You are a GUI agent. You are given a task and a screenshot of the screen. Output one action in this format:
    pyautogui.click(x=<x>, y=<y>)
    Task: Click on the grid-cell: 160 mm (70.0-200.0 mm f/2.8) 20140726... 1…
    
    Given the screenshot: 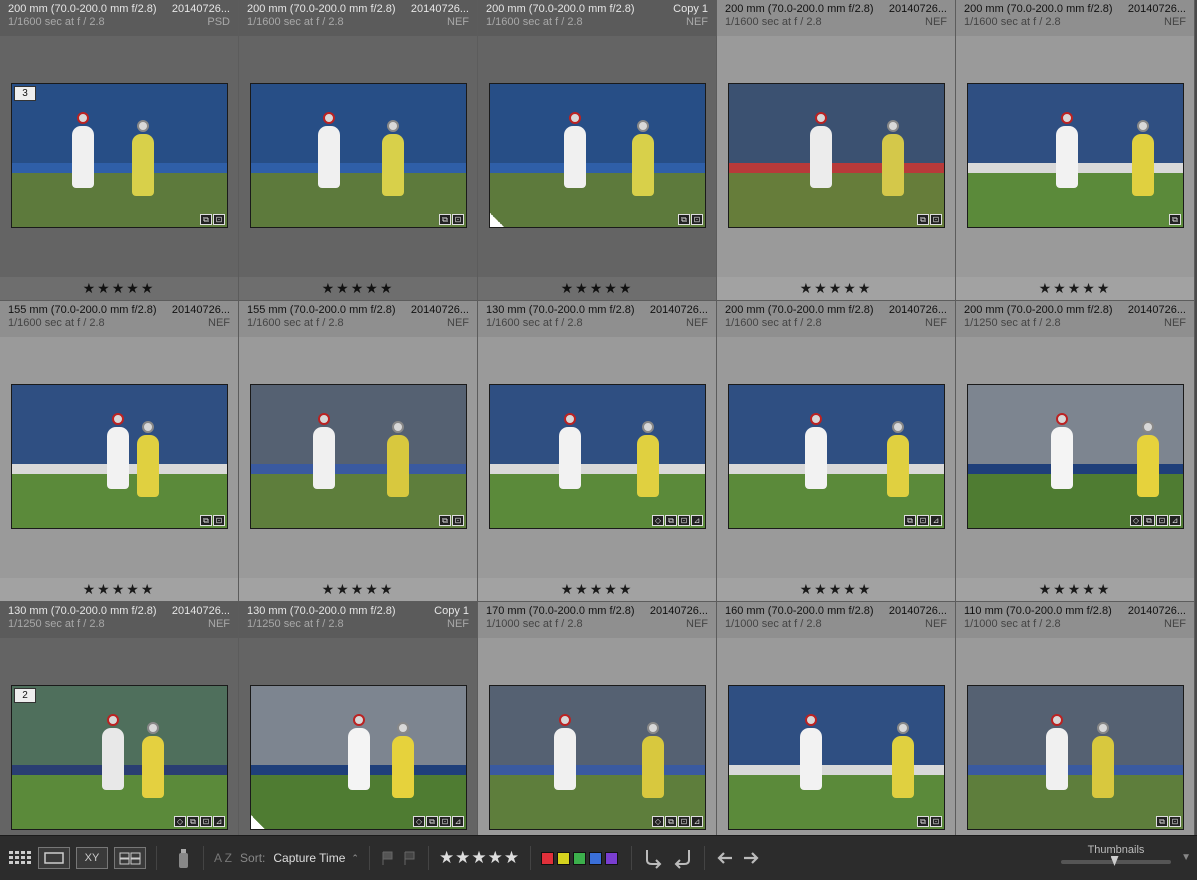 What is the action you would take?
    pyautogui.click(x=836, y=718)
    